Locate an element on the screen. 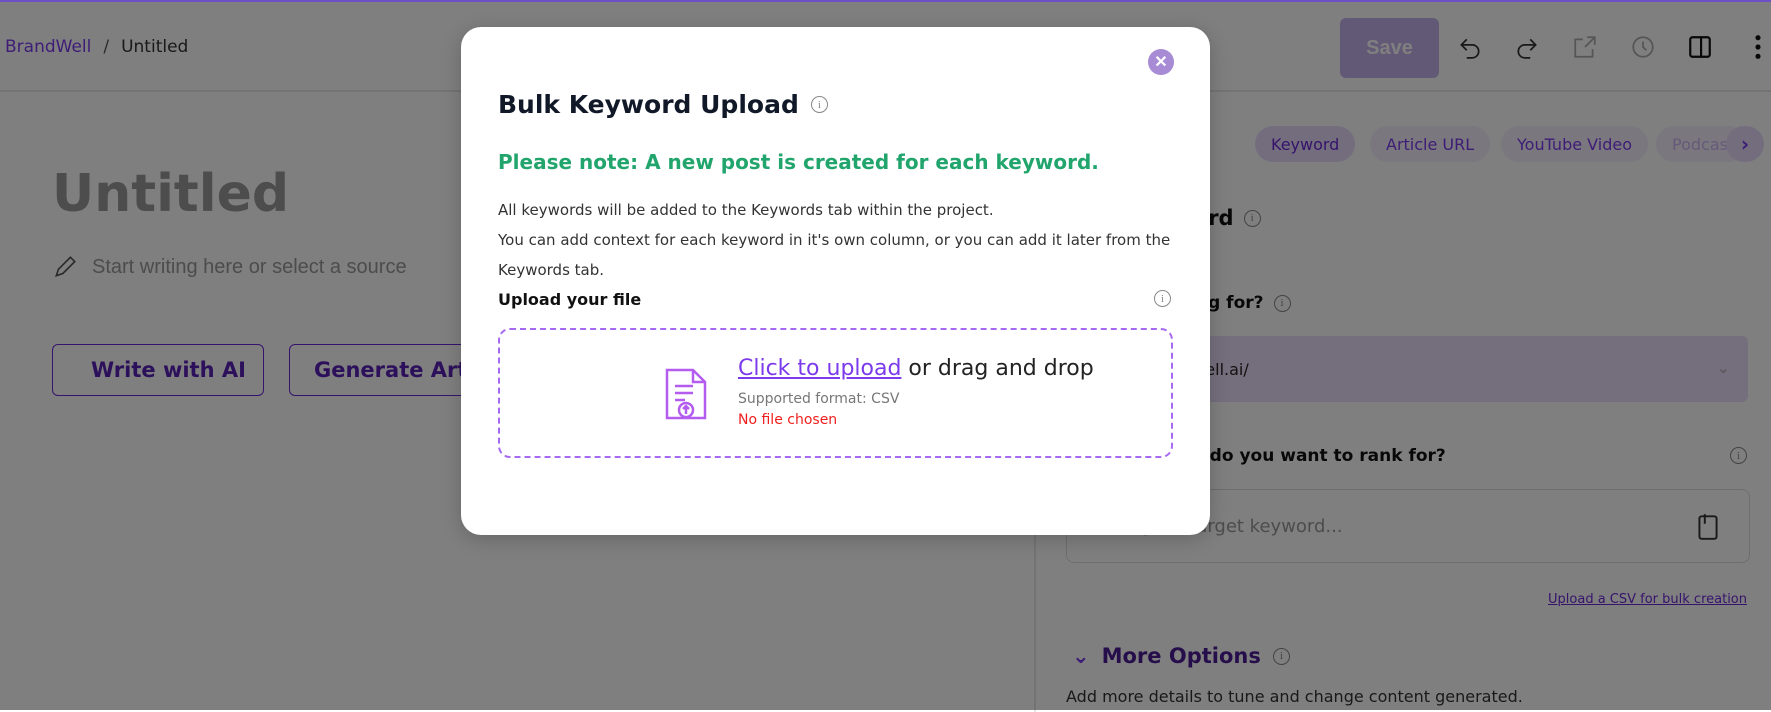  close-button: ✕ is located at coordinates (1161, 62).